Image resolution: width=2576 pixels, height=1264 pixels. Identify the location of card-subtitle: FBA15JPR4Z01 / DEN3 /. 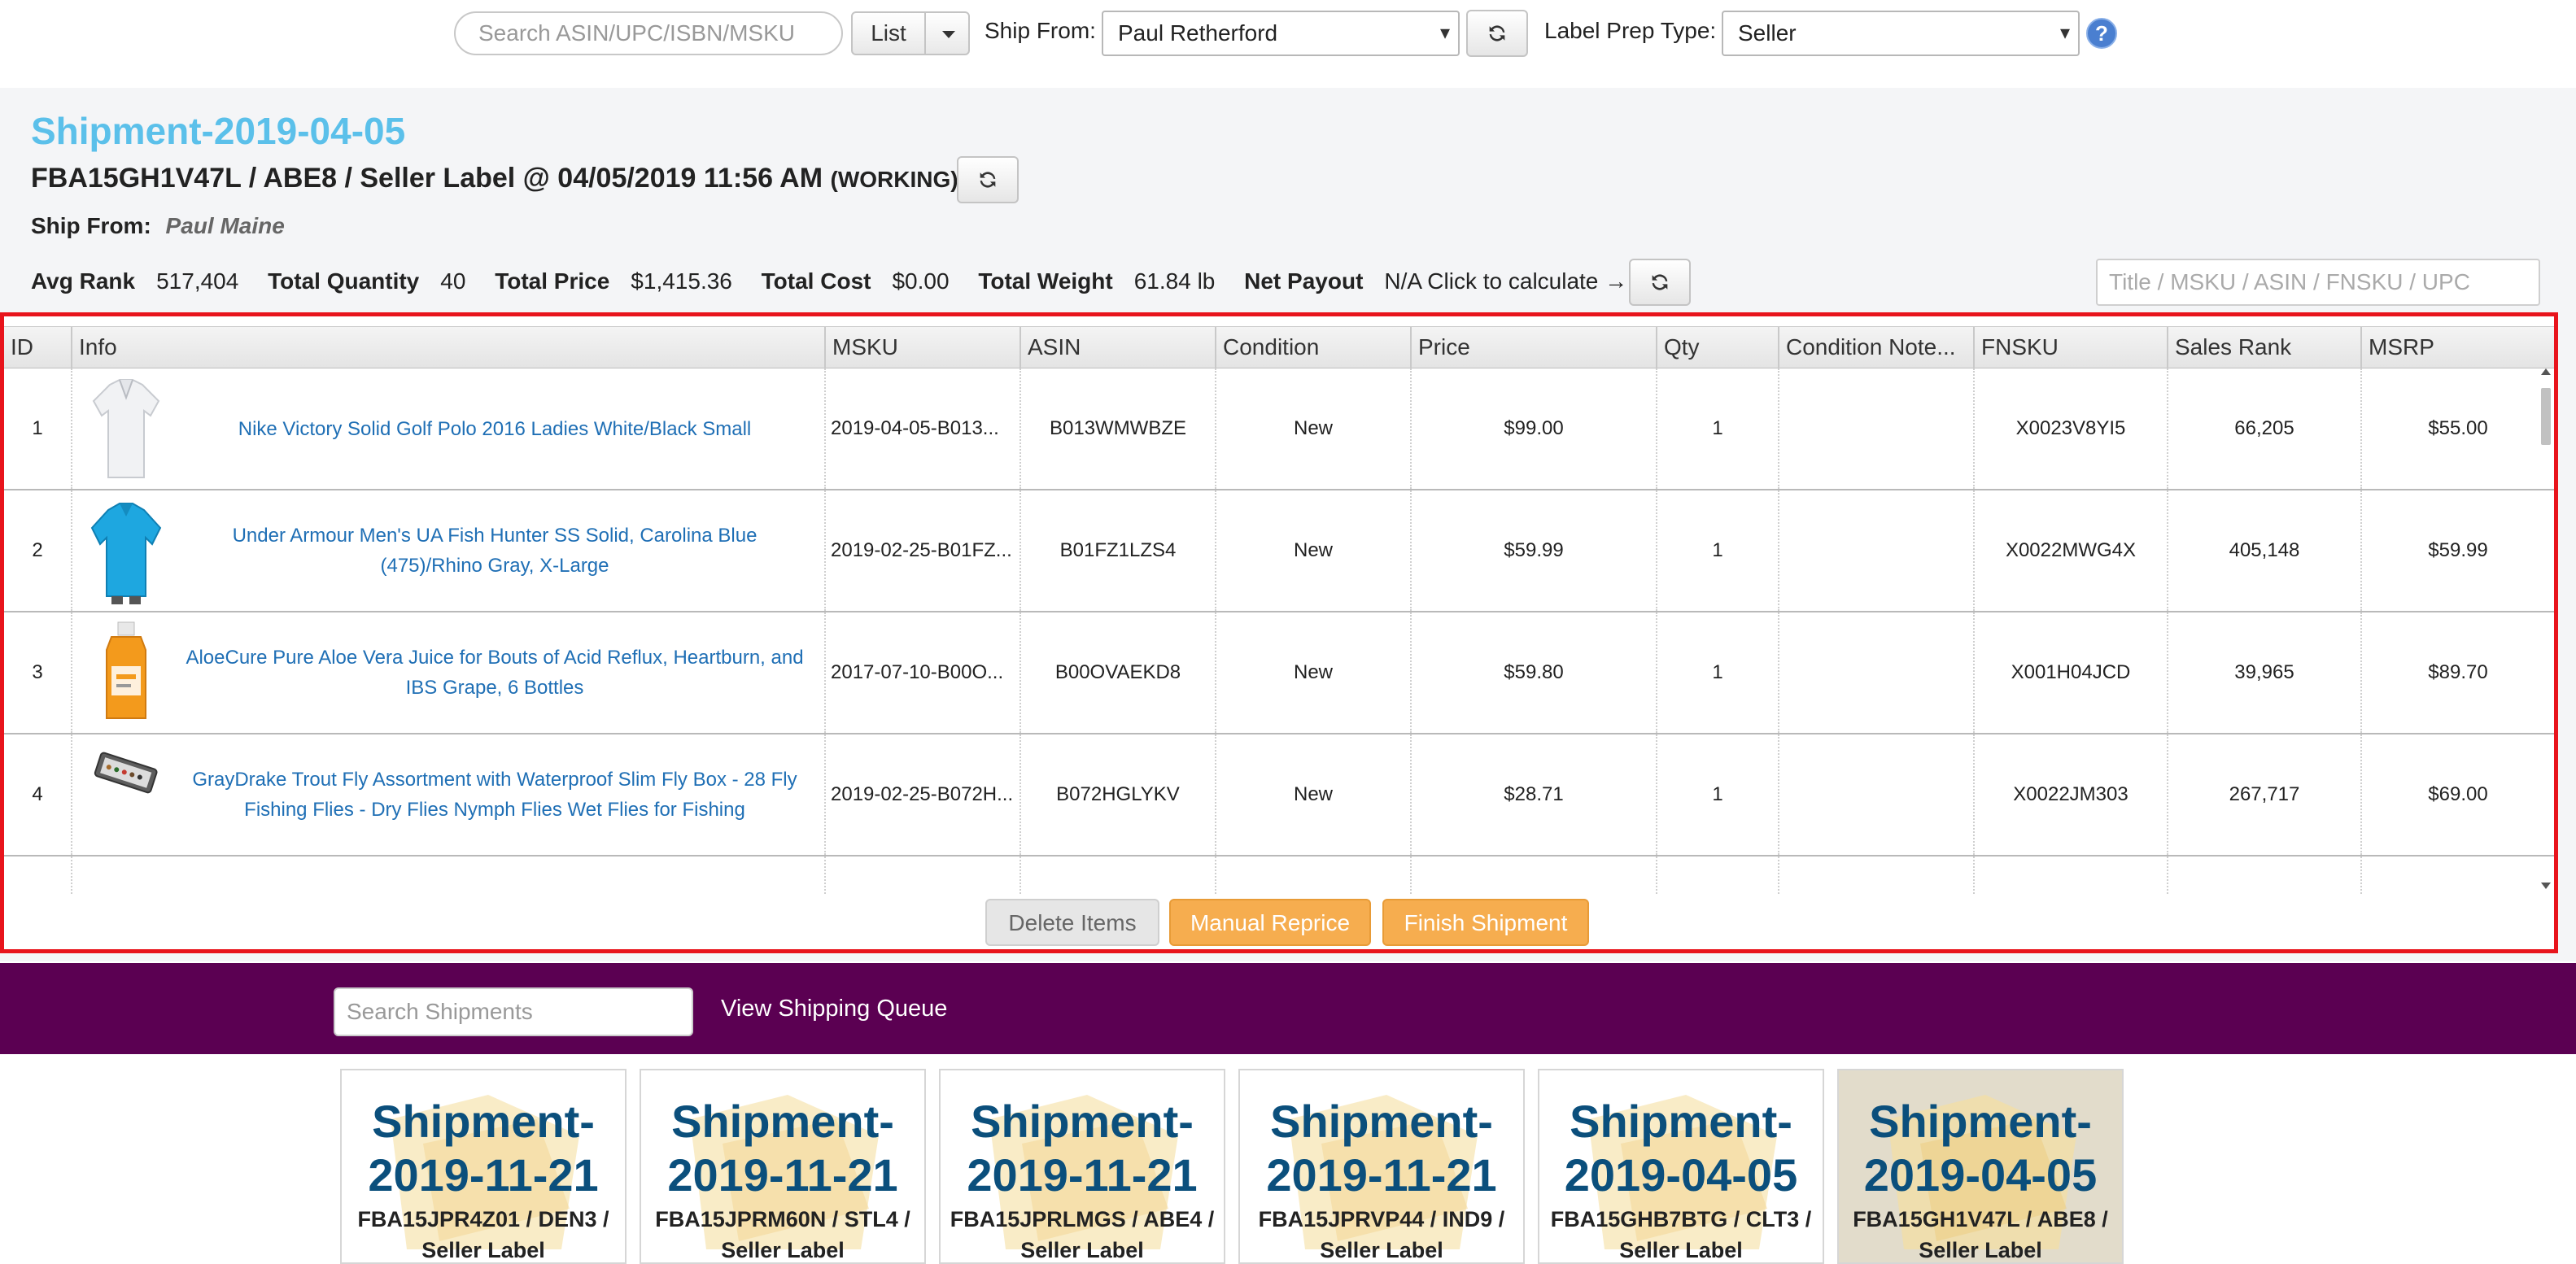
(483, 1219).